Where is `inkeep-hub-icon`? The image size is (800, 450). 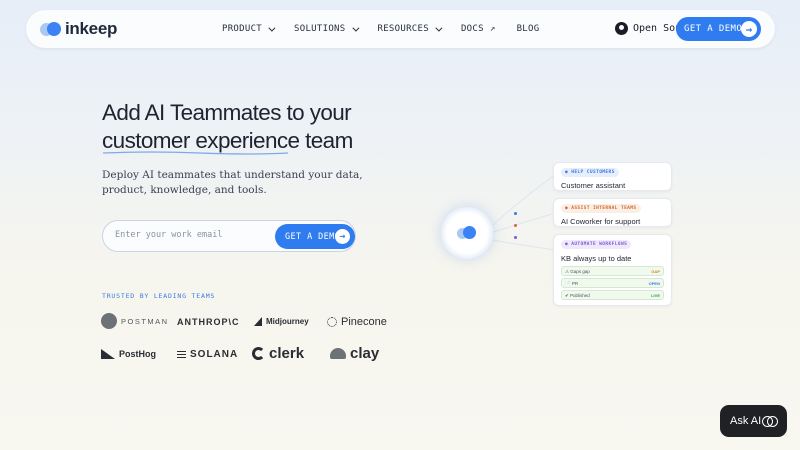 inkeep-hub-icon is located at coordinates (467, 233).